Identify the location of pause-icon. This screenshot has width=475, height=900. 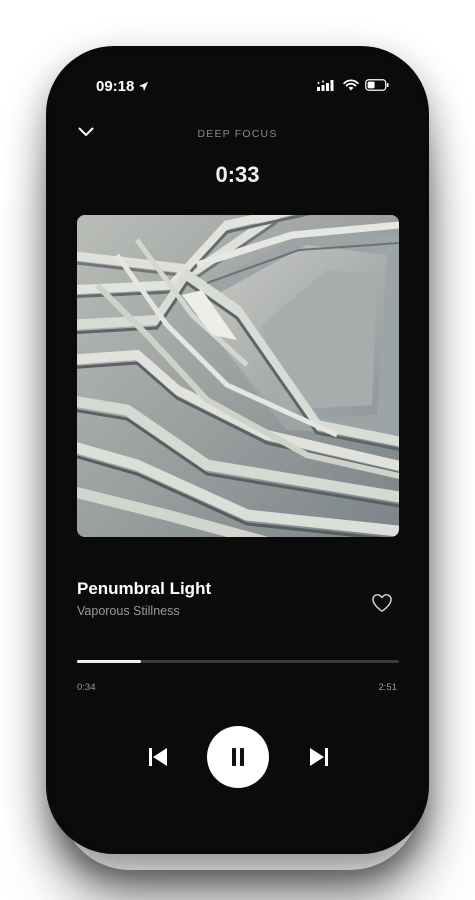
(238, 757).